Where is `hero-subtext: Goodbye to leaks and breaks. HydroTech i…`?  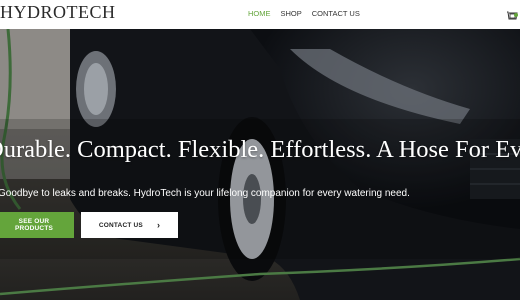
hero-subtext: Goodbye to leaks and breaks. HydroTech i… is located at coordinates (205, 193).